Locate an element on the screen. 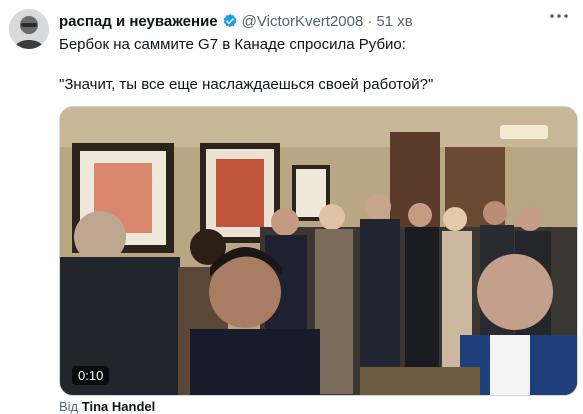 This screenshot has width=583, height=414. display-name: распад и неуважение is located at coordinates (138, 21).